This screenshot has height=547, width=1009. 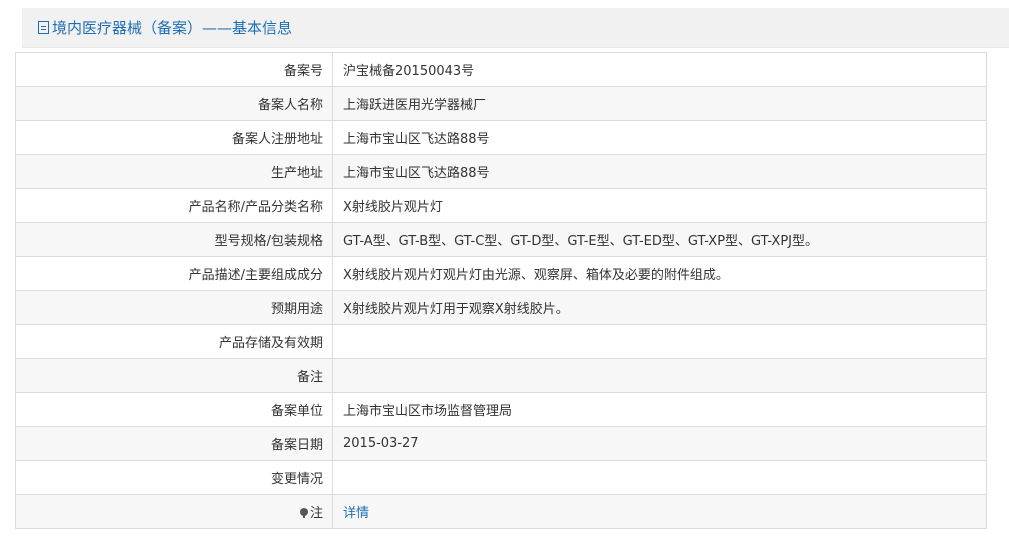 I want to click on table-row: 备案号 沪宝械备20150043号, so click(x=501, y=69).